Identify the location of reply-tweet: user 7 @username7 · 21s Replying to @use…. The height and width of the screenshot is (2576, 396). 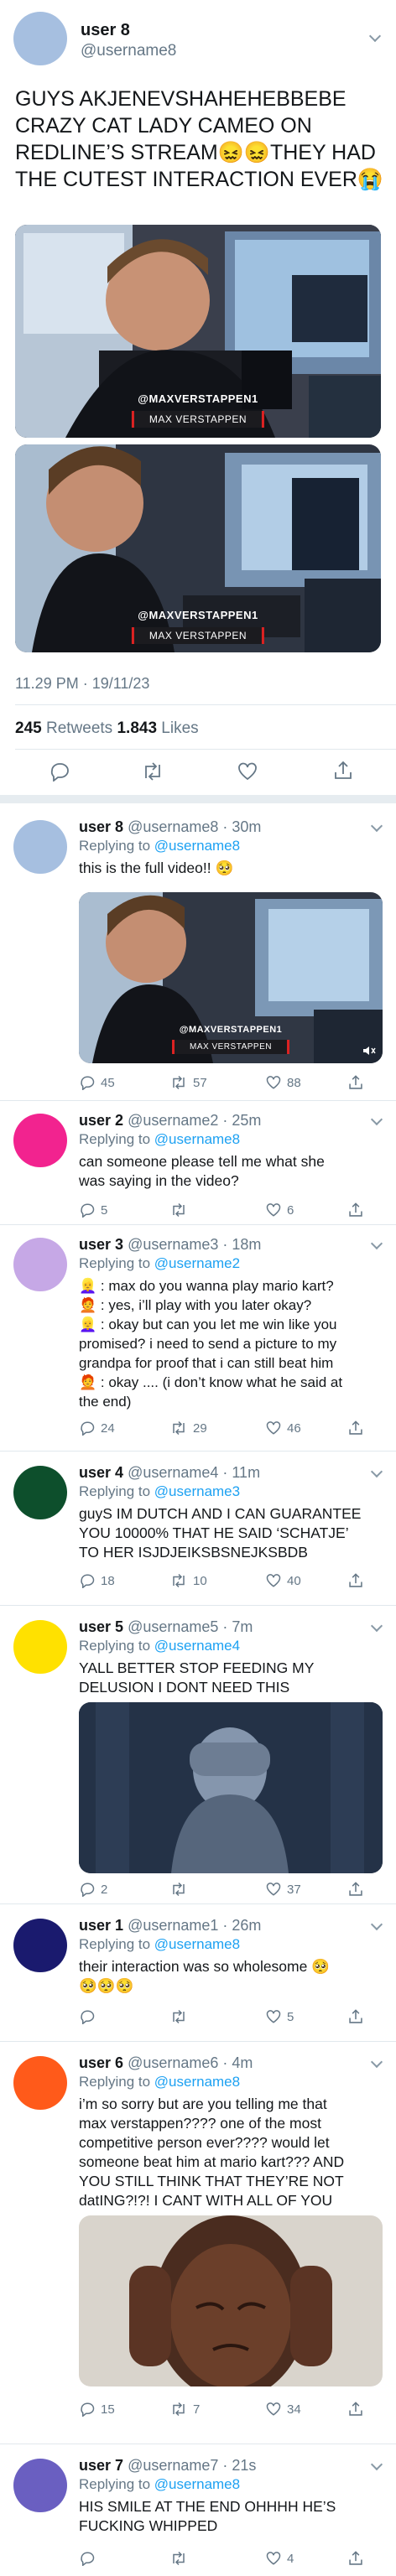
(198, 2513).